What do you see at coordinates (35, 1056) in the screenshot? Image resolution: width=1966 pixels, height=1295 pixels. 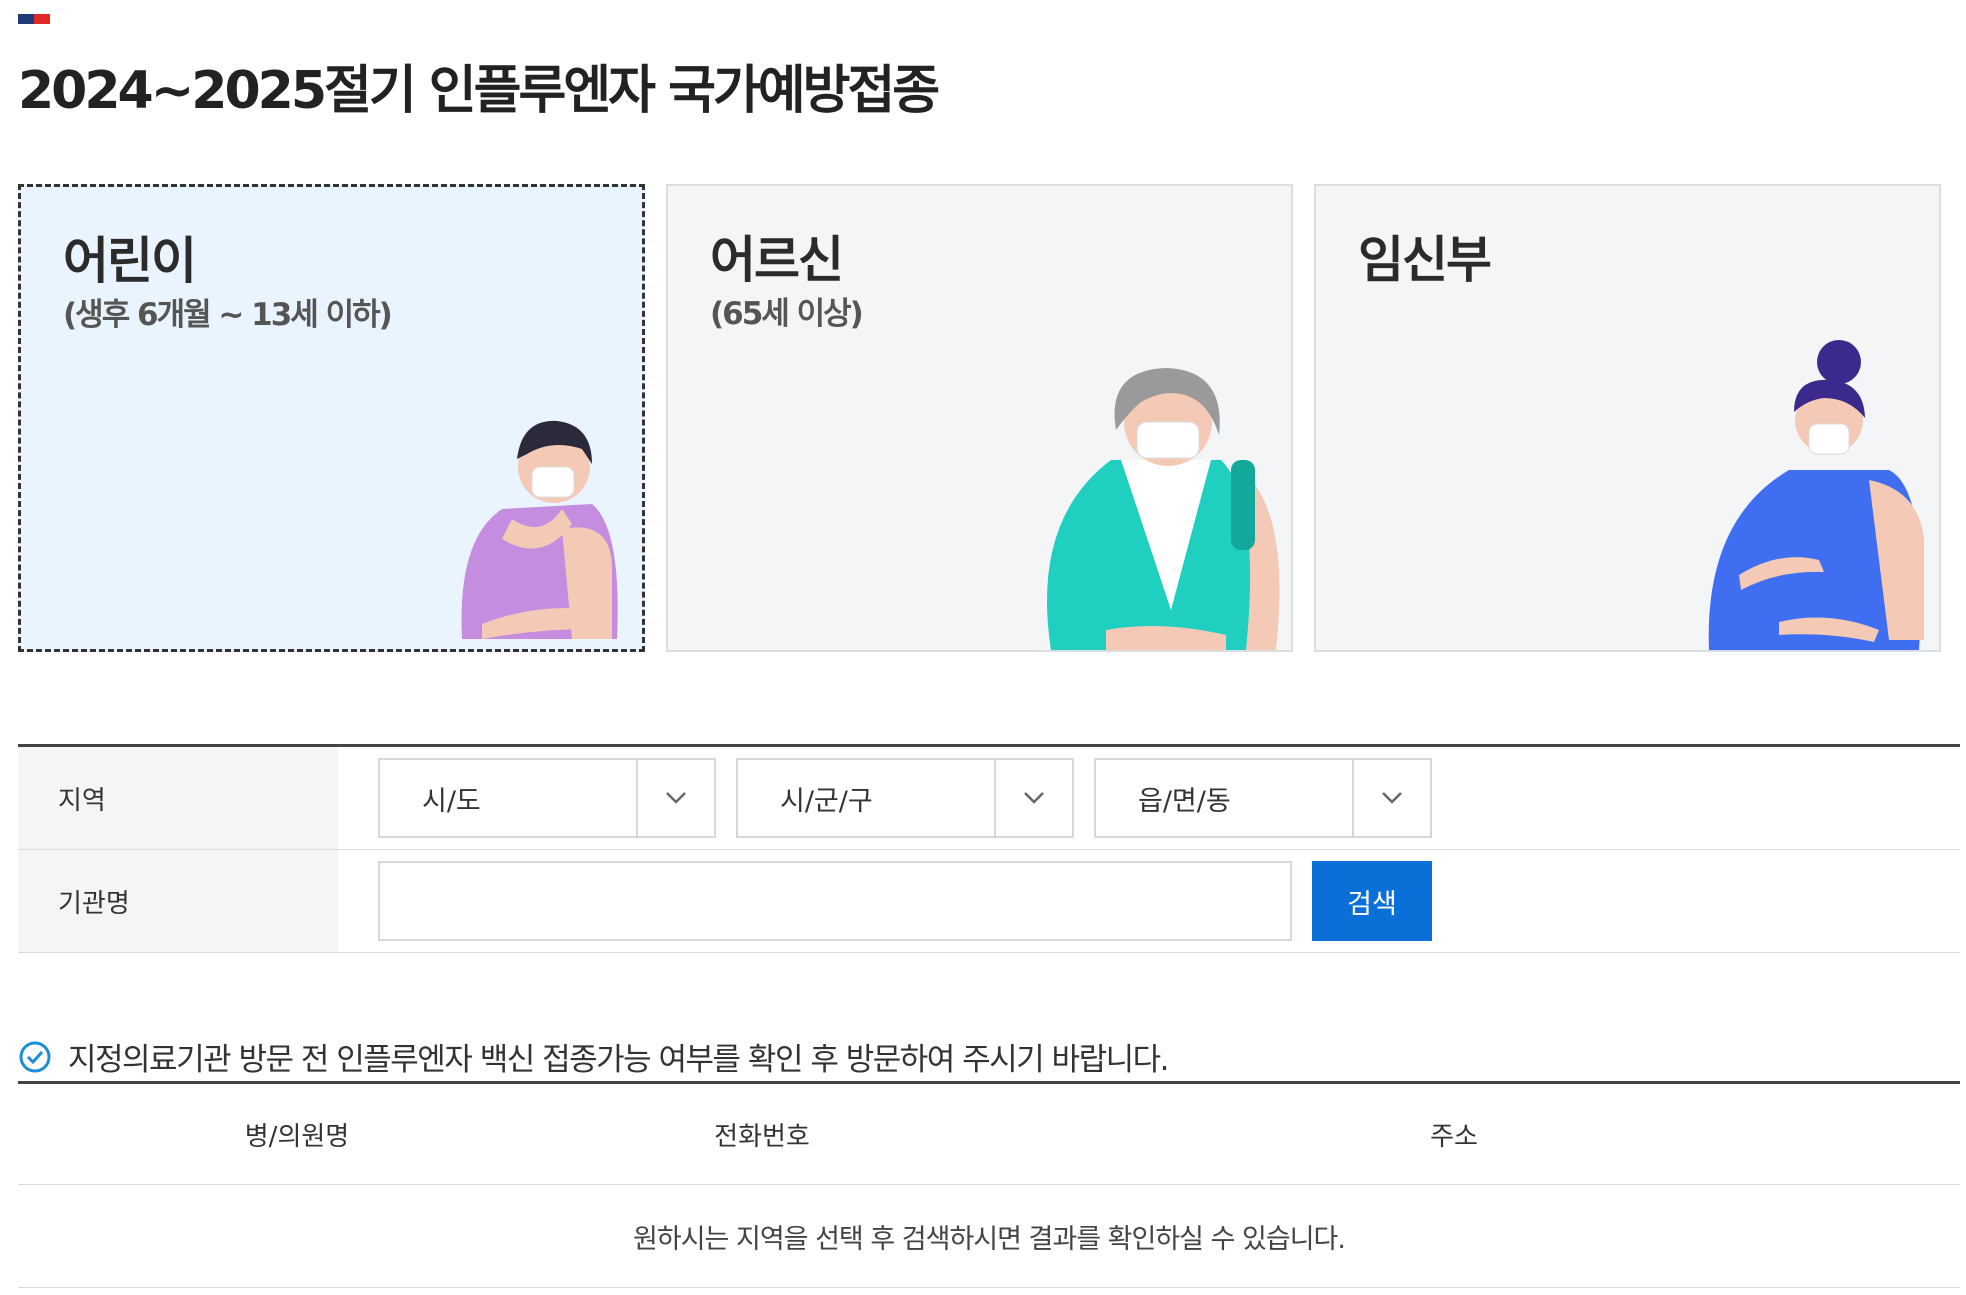 I see `check-circle-icon` at bounding box center [35, 1056].